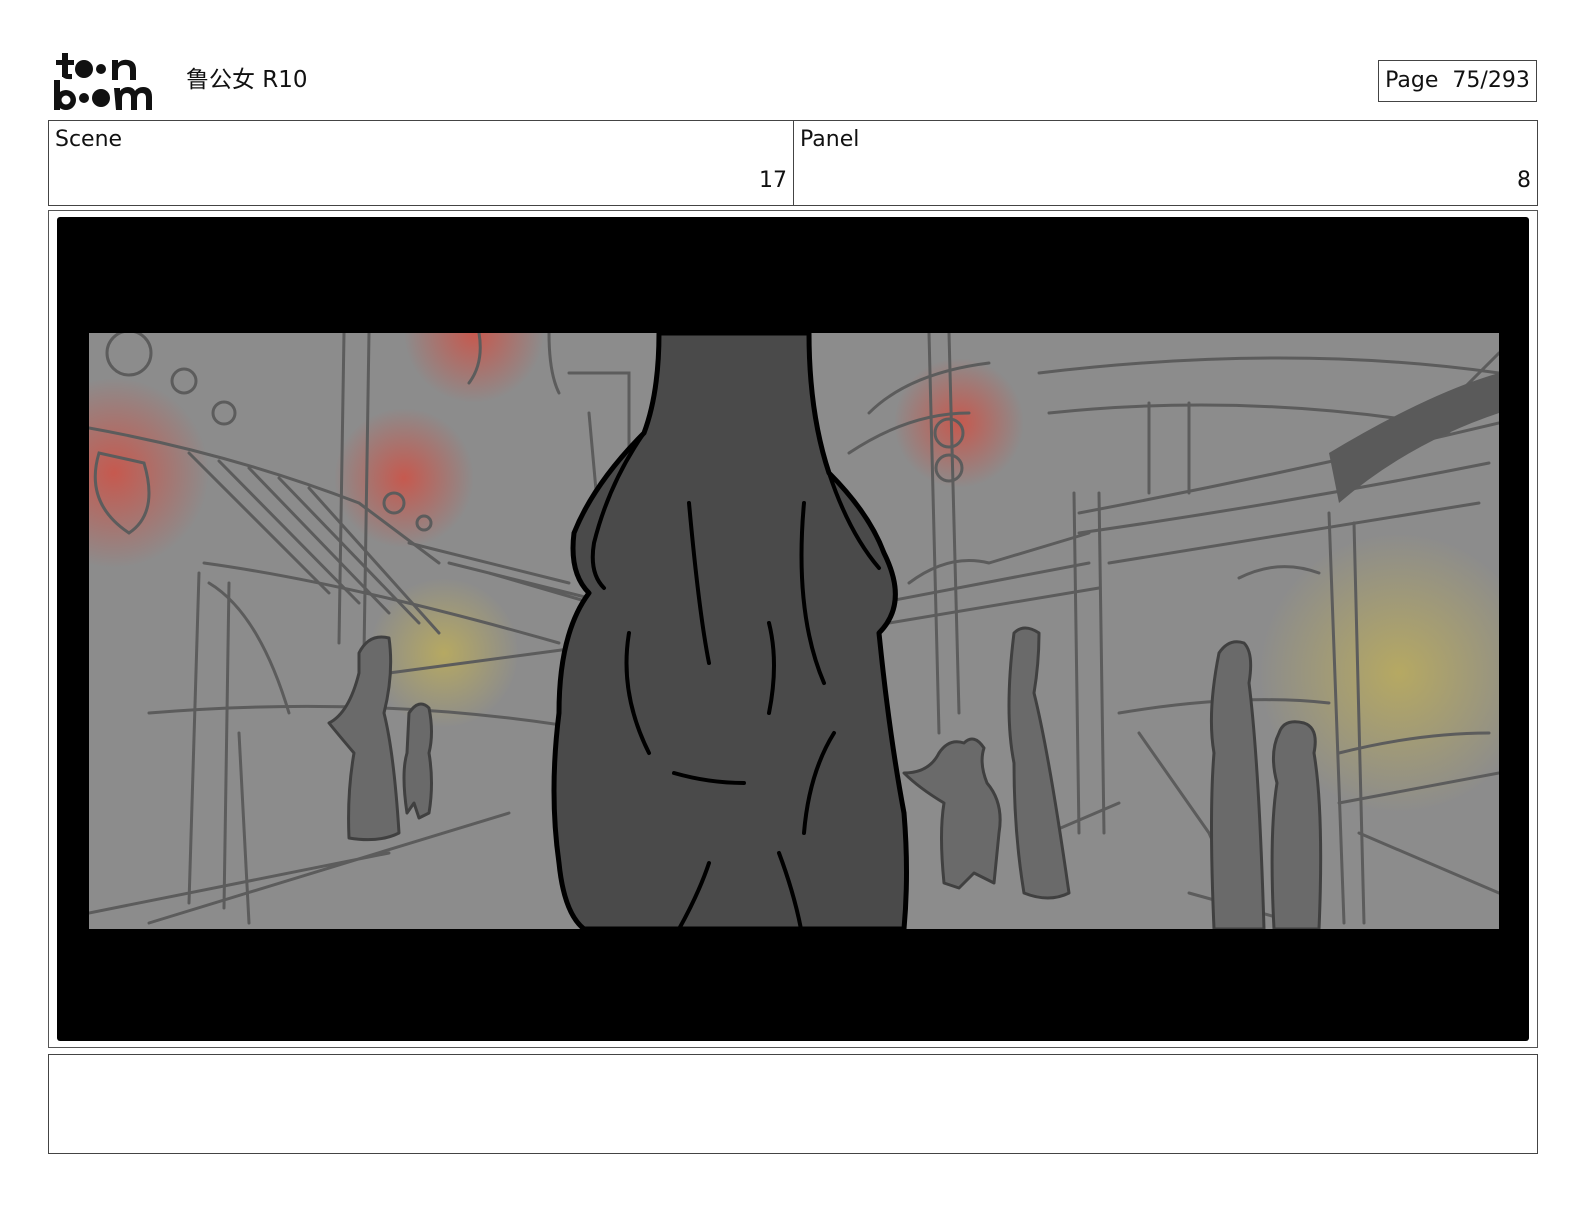 The height and width of the screenshot is (1224, 1584). I want to click on scene-label: Scene, so click(89, 139).